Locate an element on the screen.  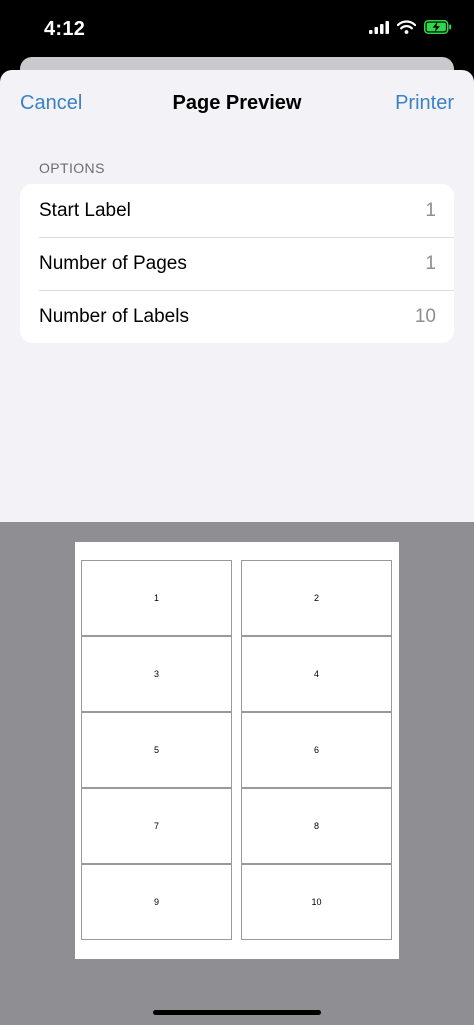
options-section-header: OPTIONS is located at coordinates (72, 168).